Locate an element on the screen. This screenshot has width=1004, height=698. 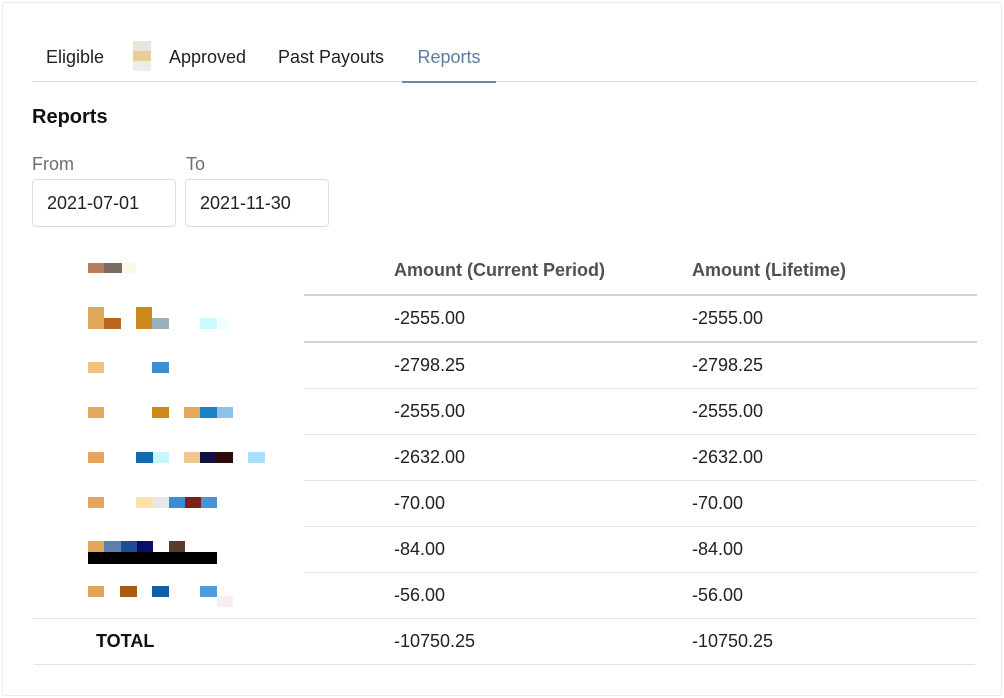
from-label: From is located at coordinates (53, 164).